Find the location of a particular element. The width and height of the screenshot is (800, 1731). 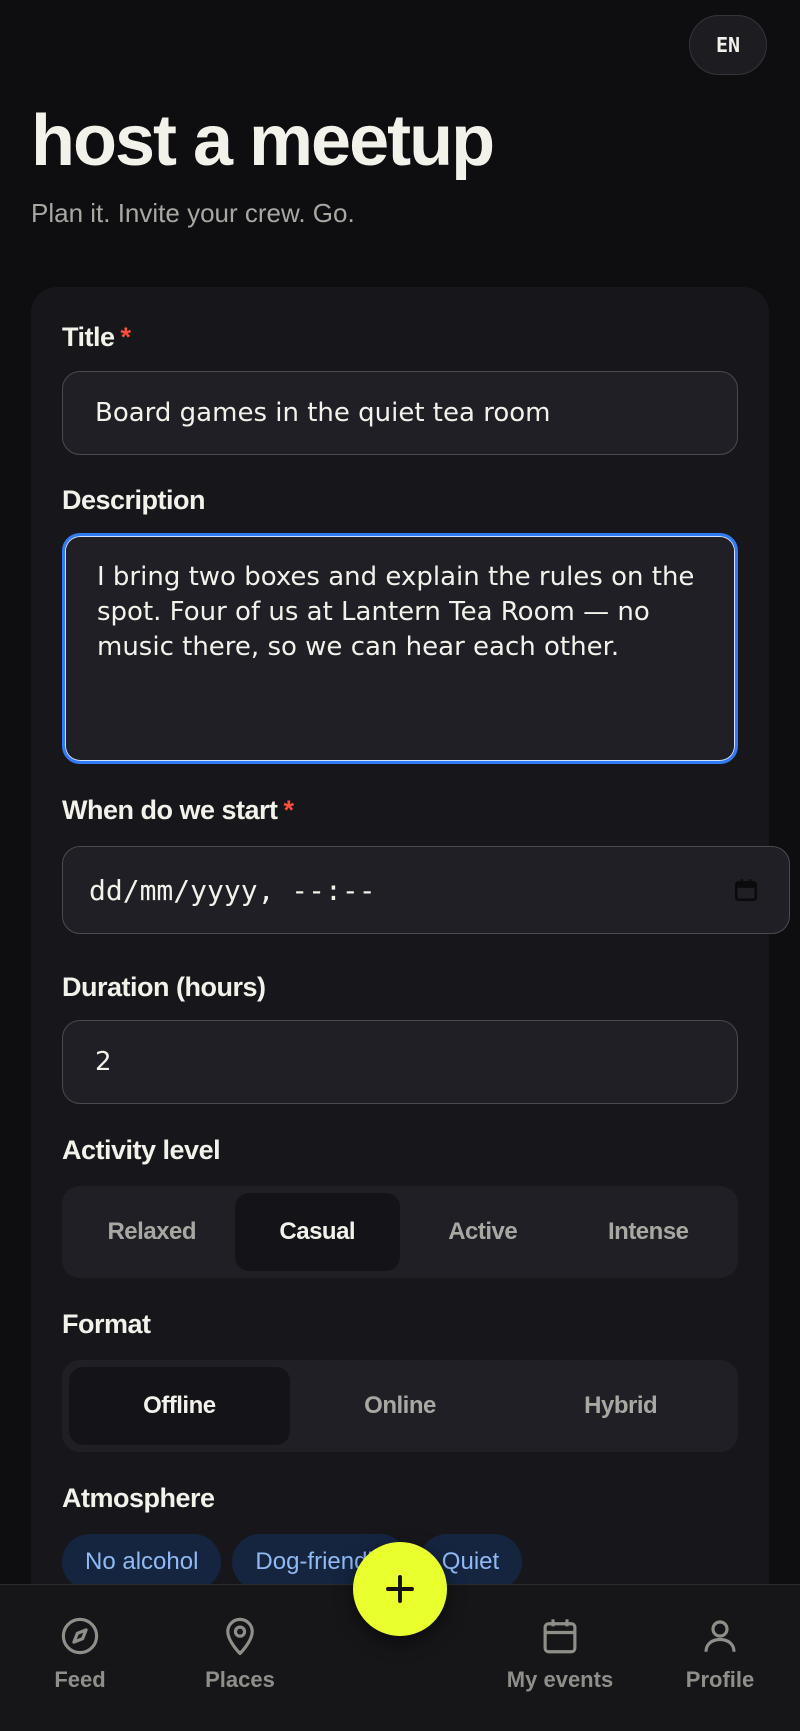

activity-level-segmented: Relaxed Casual Active Intense is located at coordinates (400, 1232).